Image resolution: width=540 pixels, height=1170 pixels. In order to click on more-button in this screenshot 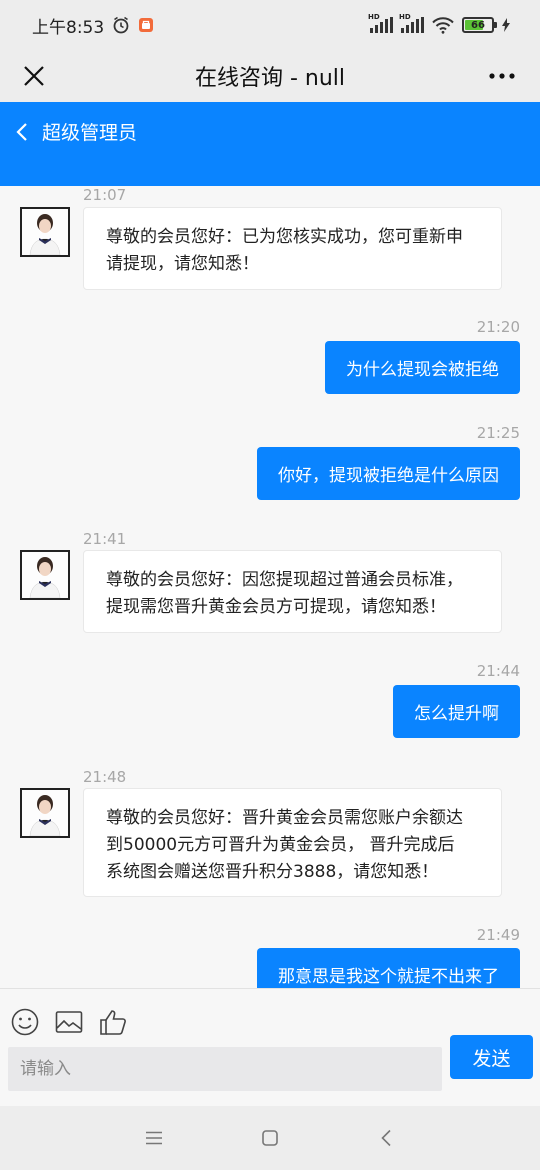, I will do `click(502, 76)`.